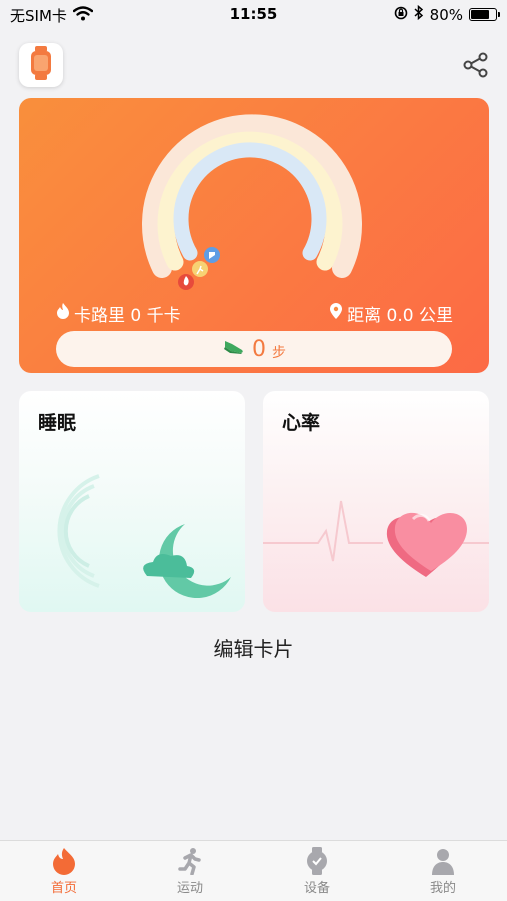  What do you see at coordinates (259, 349) in the screenshot?
I see `steps-value: 0` at bounding box center [259, 349].